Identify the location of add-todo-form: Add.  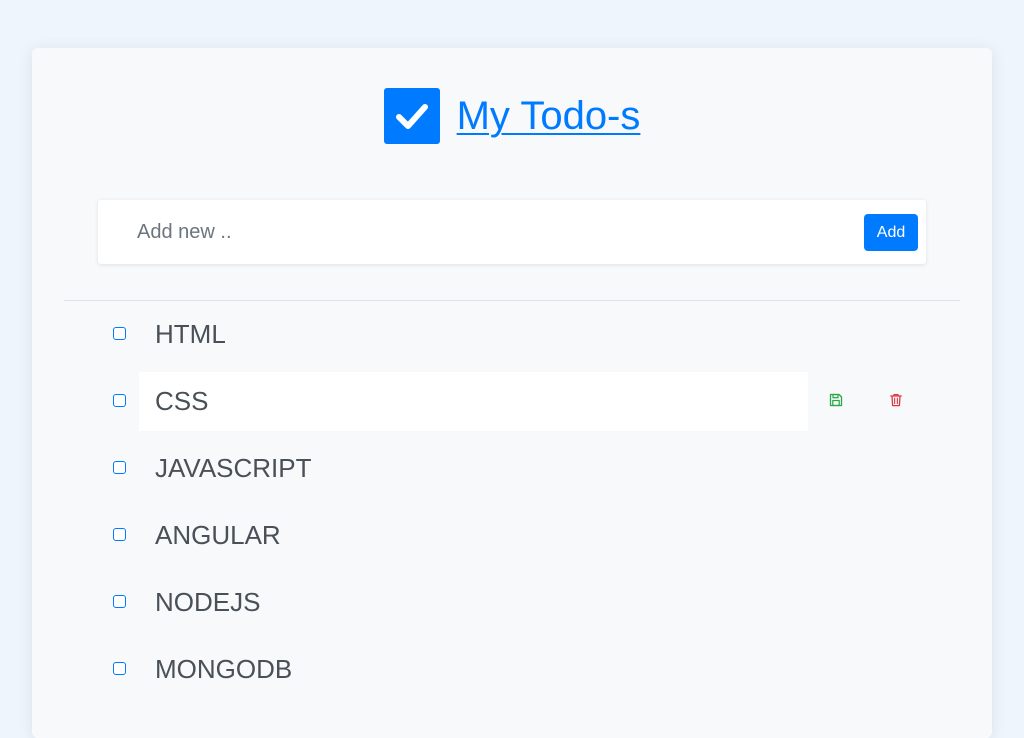
(512, 232).